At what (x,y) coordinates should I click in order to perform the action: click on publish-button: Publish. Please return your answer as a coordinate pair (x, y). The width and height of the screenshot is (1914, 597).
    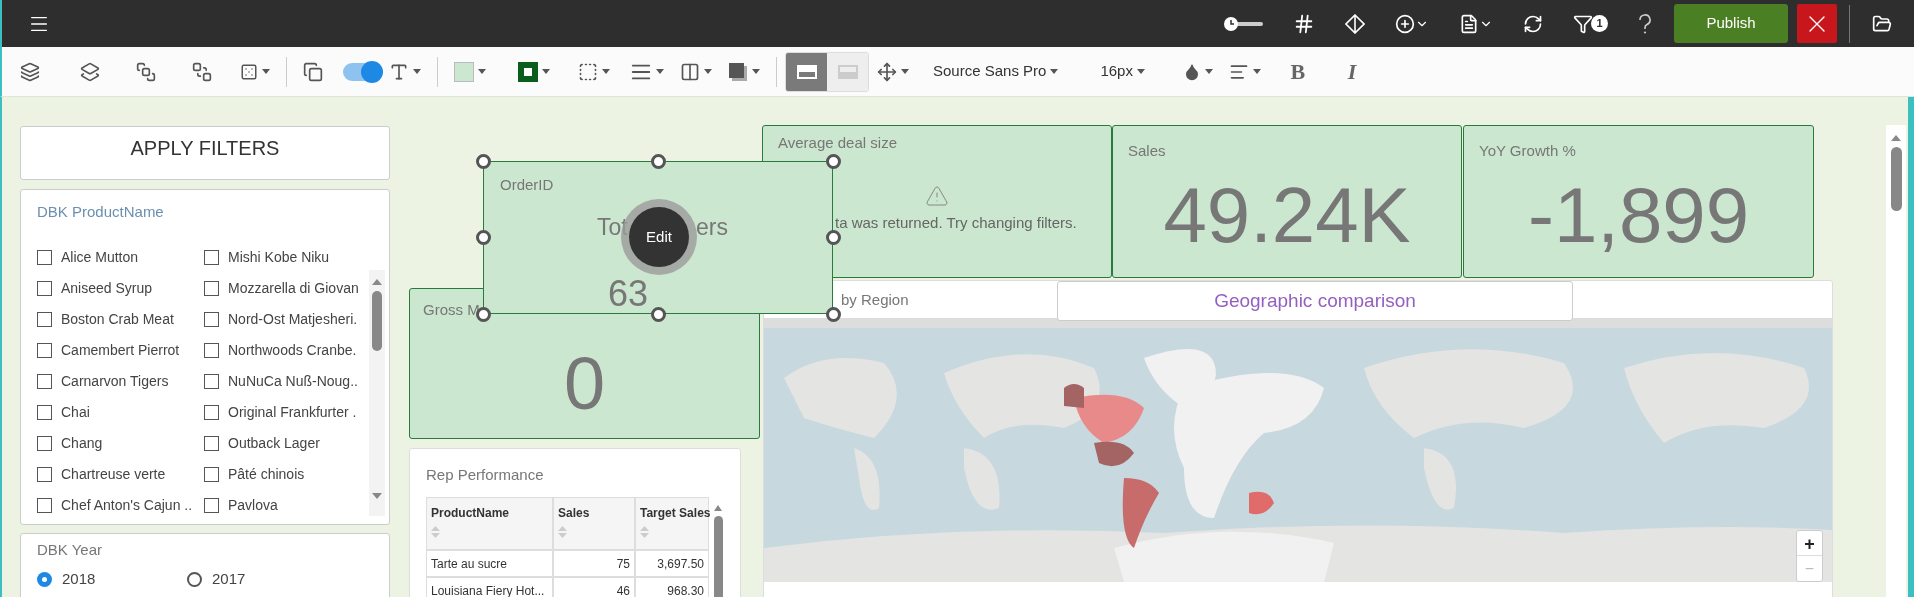
    Looking at the image, I should click on (1731, 23).